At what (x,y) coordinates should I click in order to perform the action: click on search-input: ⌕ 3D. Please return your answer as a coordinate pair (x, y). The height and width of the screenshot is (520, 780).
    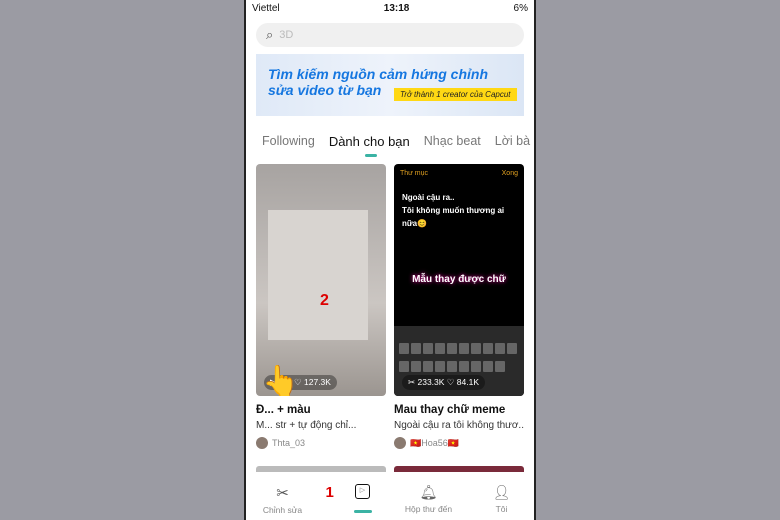
    Looking at the image, I should click on (390, 35).